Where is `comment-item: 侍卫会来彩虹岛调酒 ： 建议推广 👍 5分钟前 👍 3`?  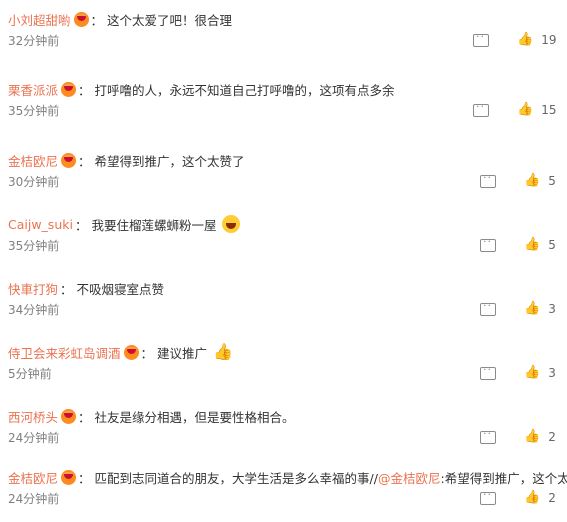
comment-item: 侍卫会来彩虹岛调酒 ： 建议推广 👍 5分钟前 👍 3 is located at coordinates (283, 365).